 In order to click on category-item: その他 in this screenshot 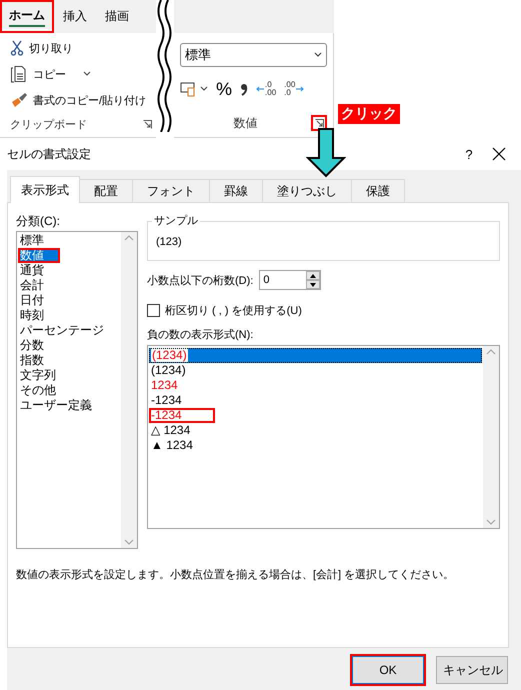, I will do `click(69, 390)`.